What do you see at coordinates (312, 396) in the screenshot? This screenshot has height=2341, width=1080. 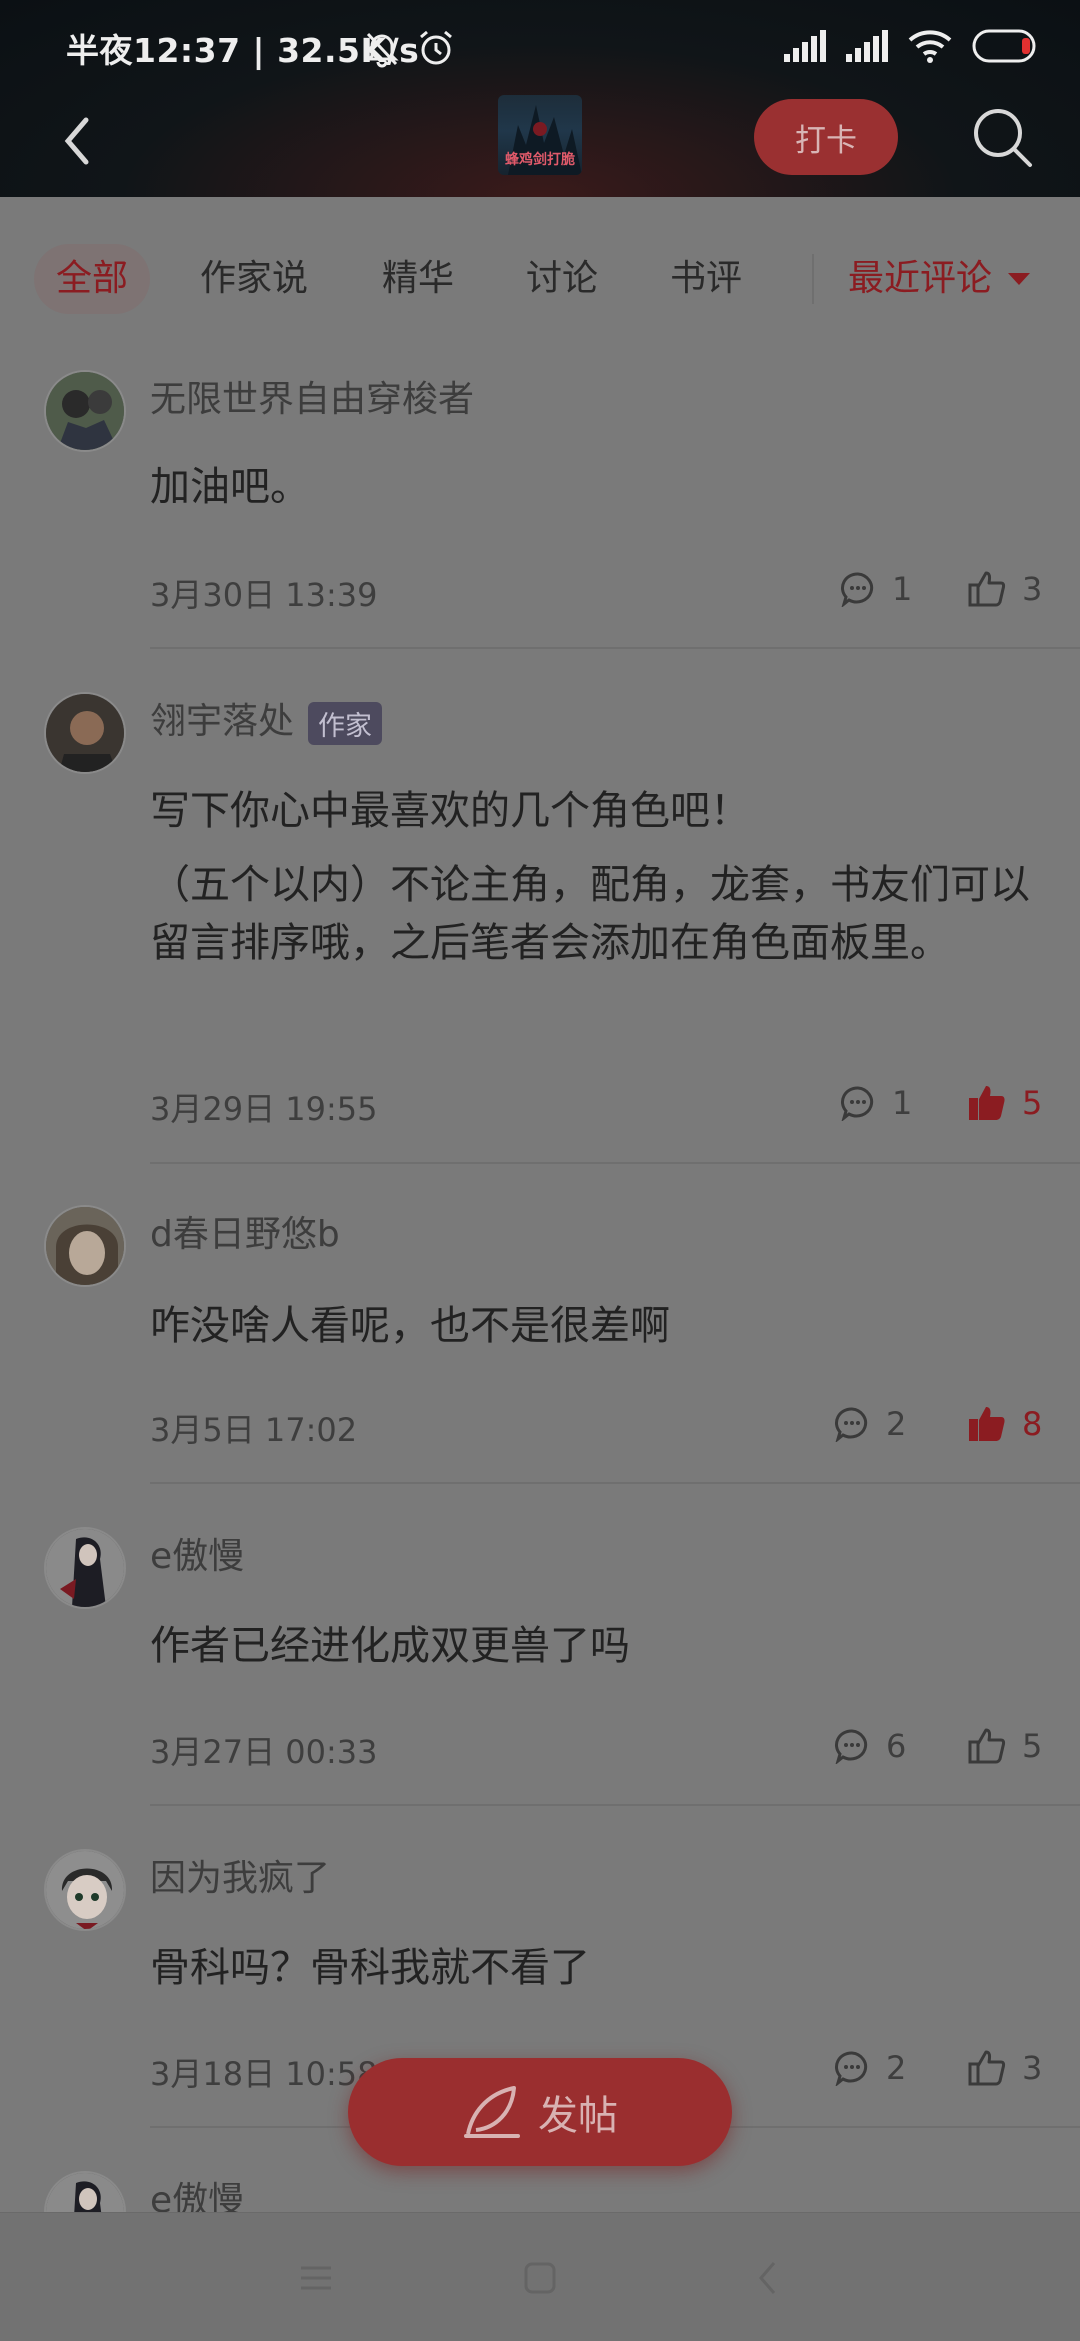 I see `author-name: 无限世界自由穿梭者` at bounding box center [312, 396].